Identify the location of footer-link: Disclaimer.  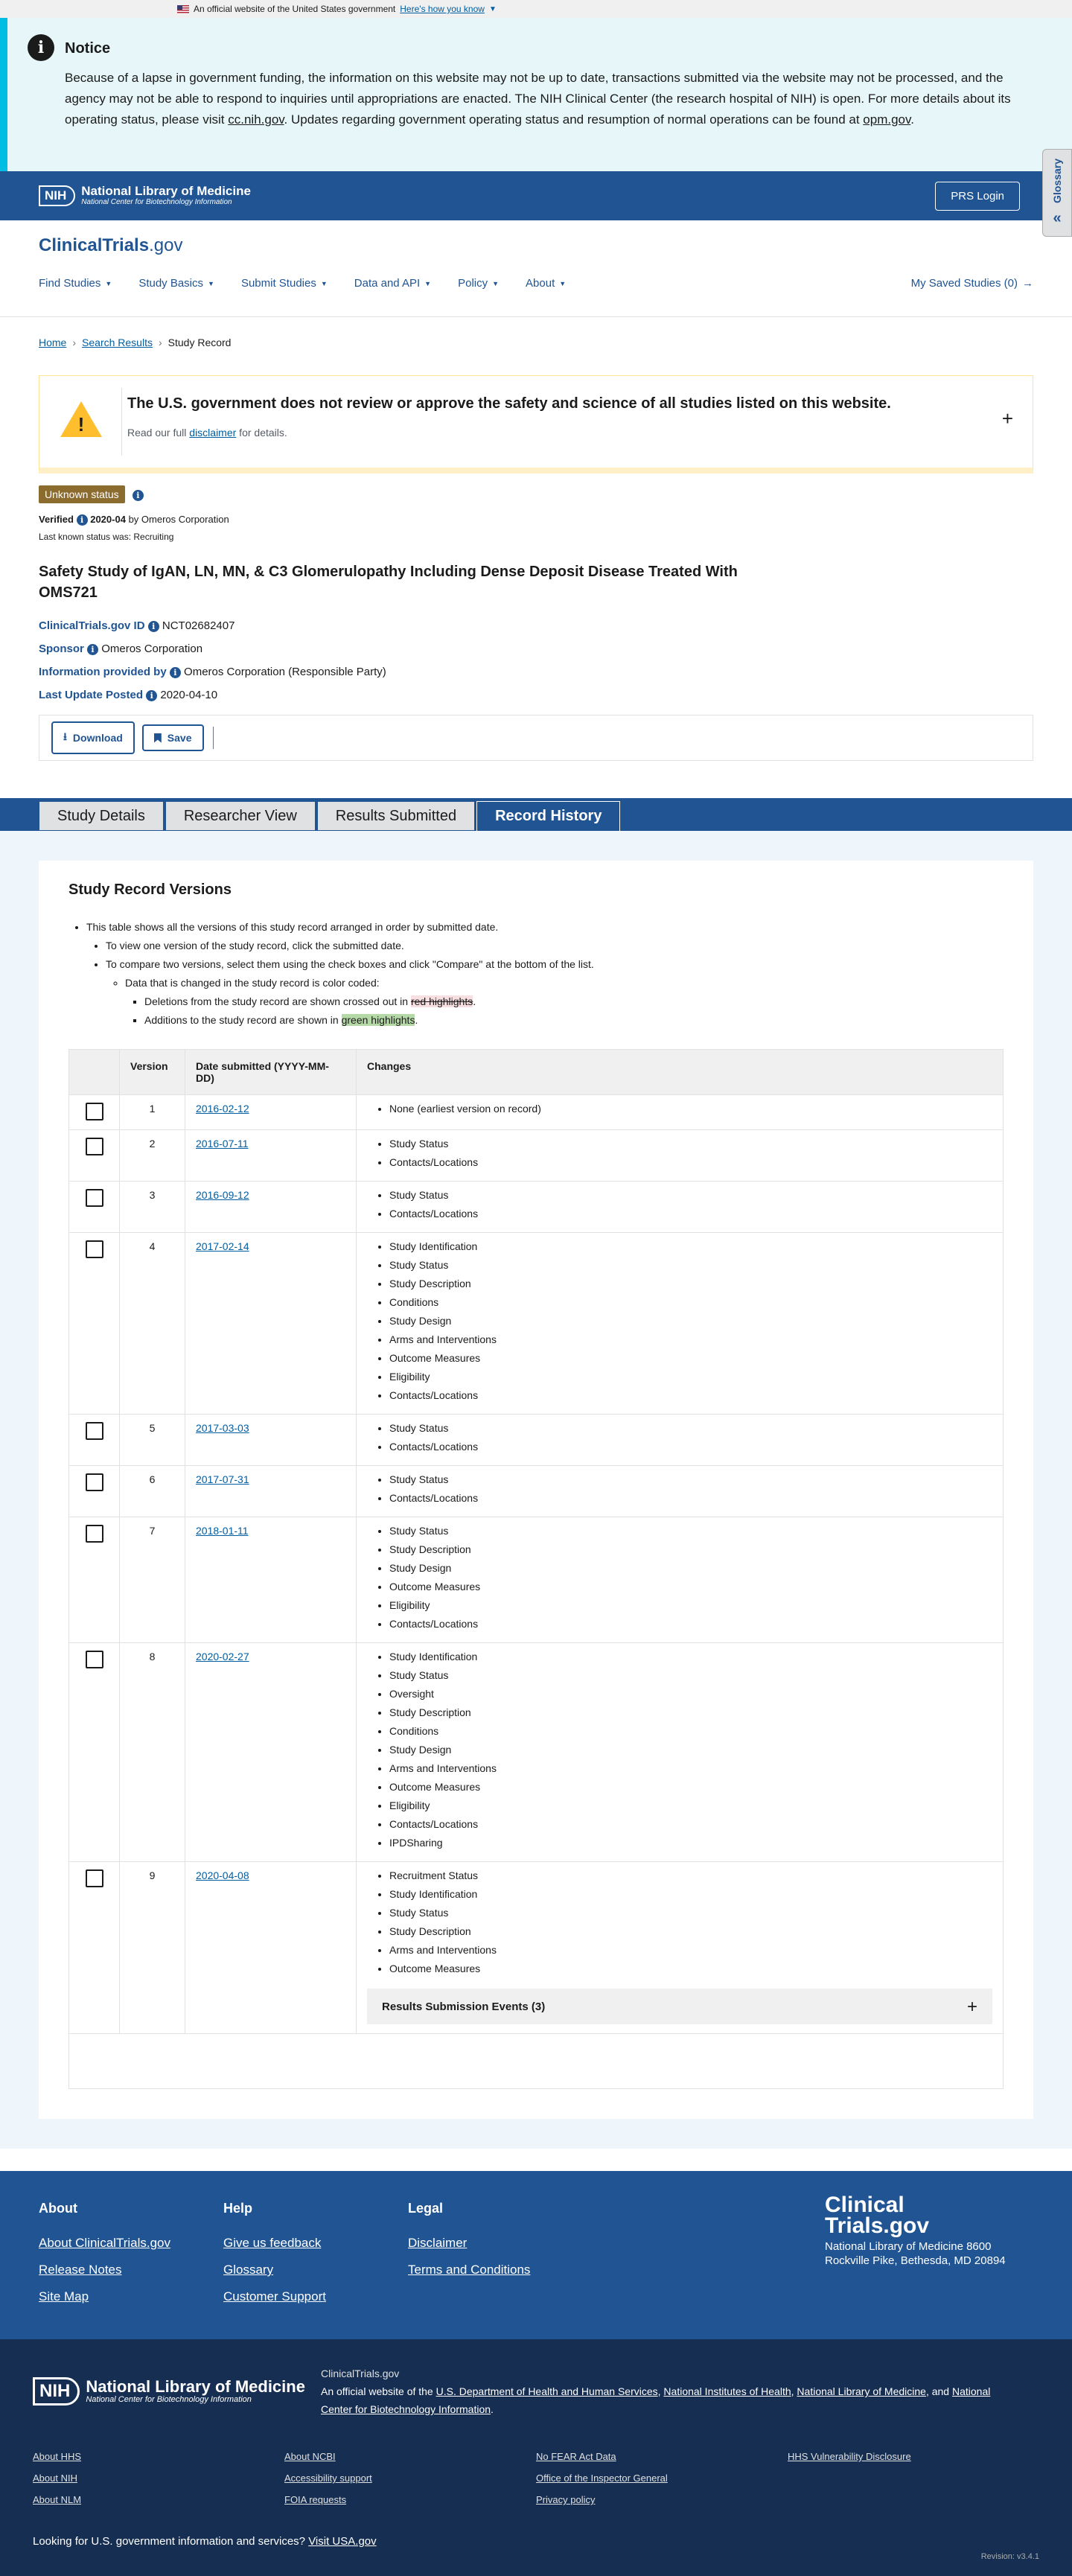
(500, 2243).